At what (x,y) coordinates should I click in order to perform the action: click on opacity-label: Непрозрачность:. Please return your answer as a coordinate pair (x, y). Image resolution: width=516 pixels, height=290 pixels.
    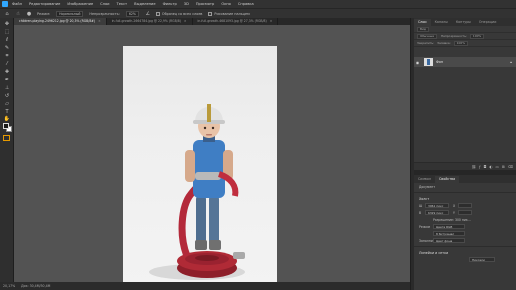
    Looking at the image, I should click on (104, 13).